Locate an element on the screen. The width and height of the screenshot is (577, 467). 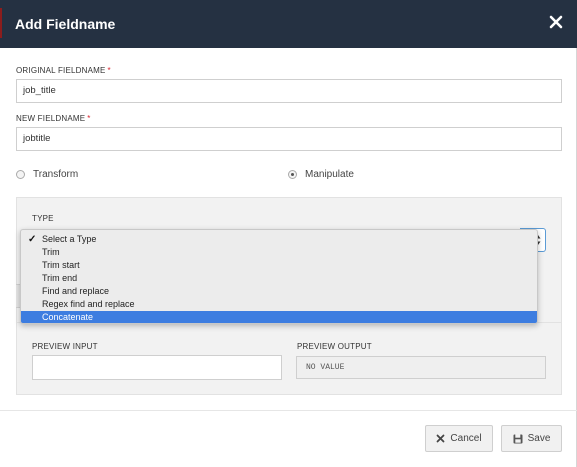
dropdown-option-trim: Trim is located at coordinates (279, 252).